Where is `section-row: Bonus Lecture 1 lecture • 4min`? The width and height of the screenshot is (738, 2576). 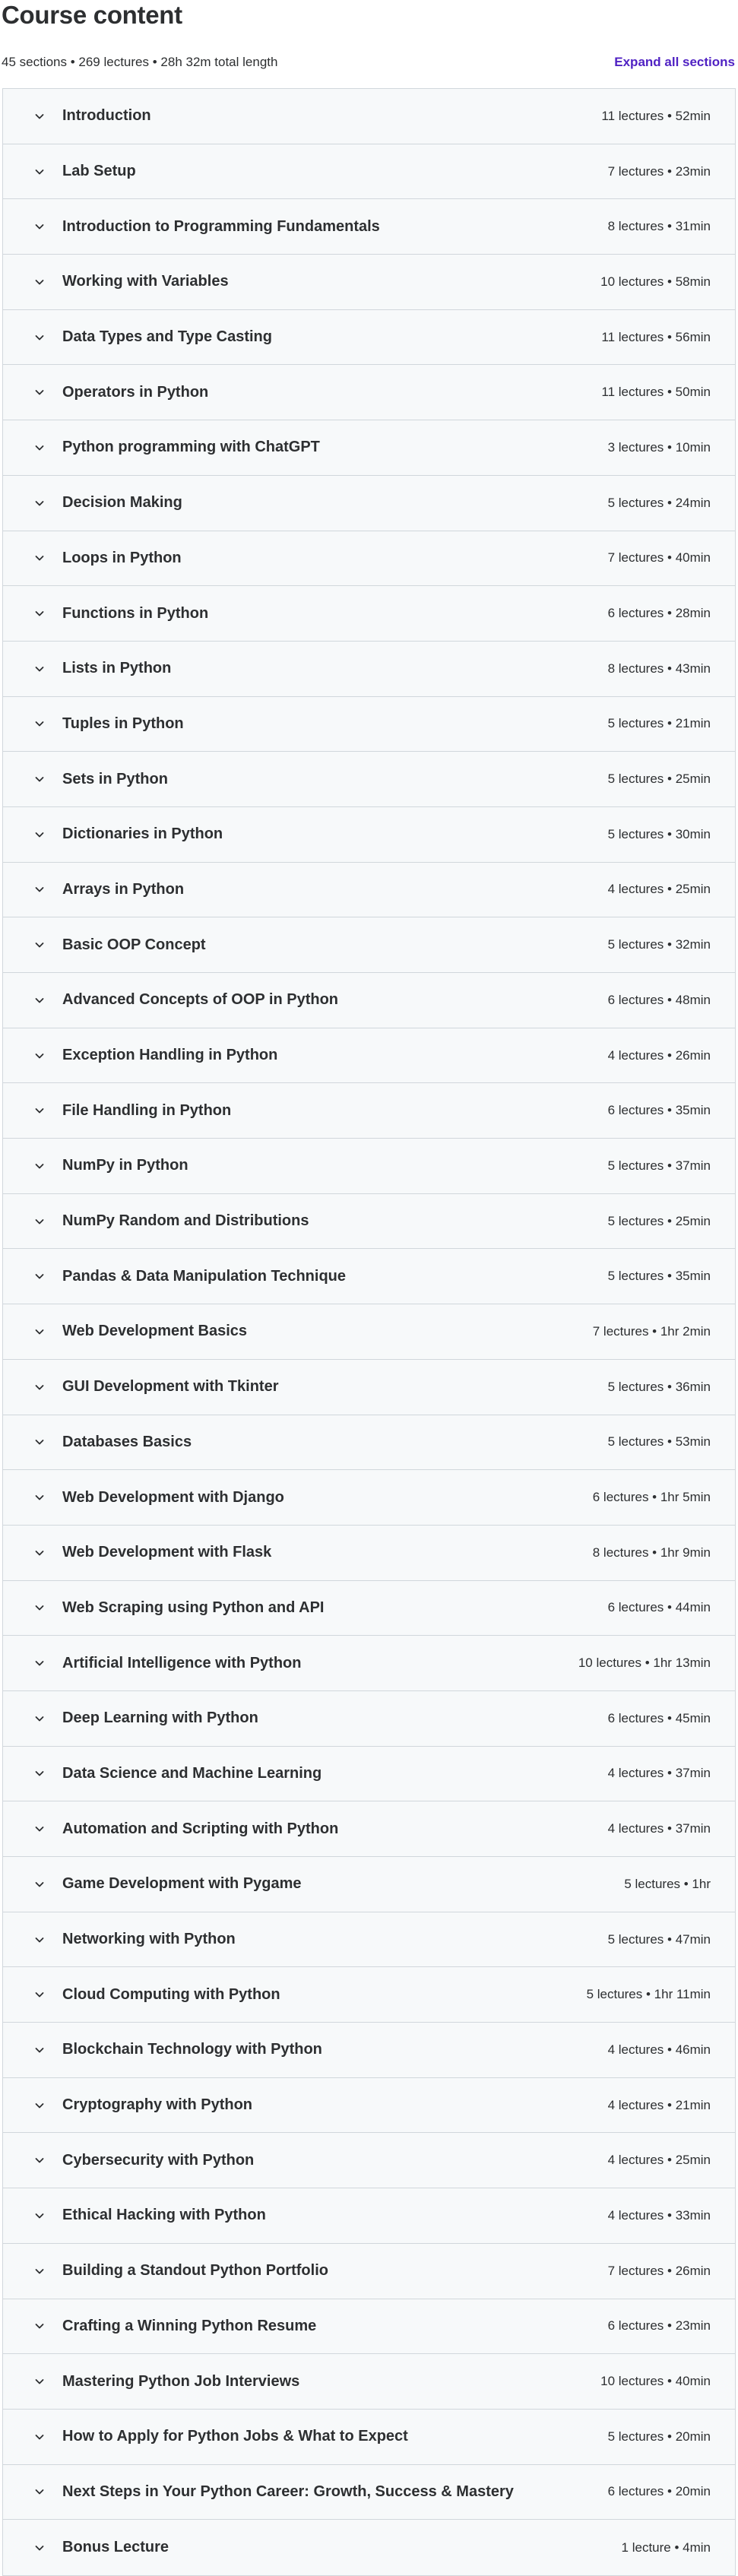
section-row: Bonus Lecture 1 lecture • 4min is located at coordinates (369, 2547).